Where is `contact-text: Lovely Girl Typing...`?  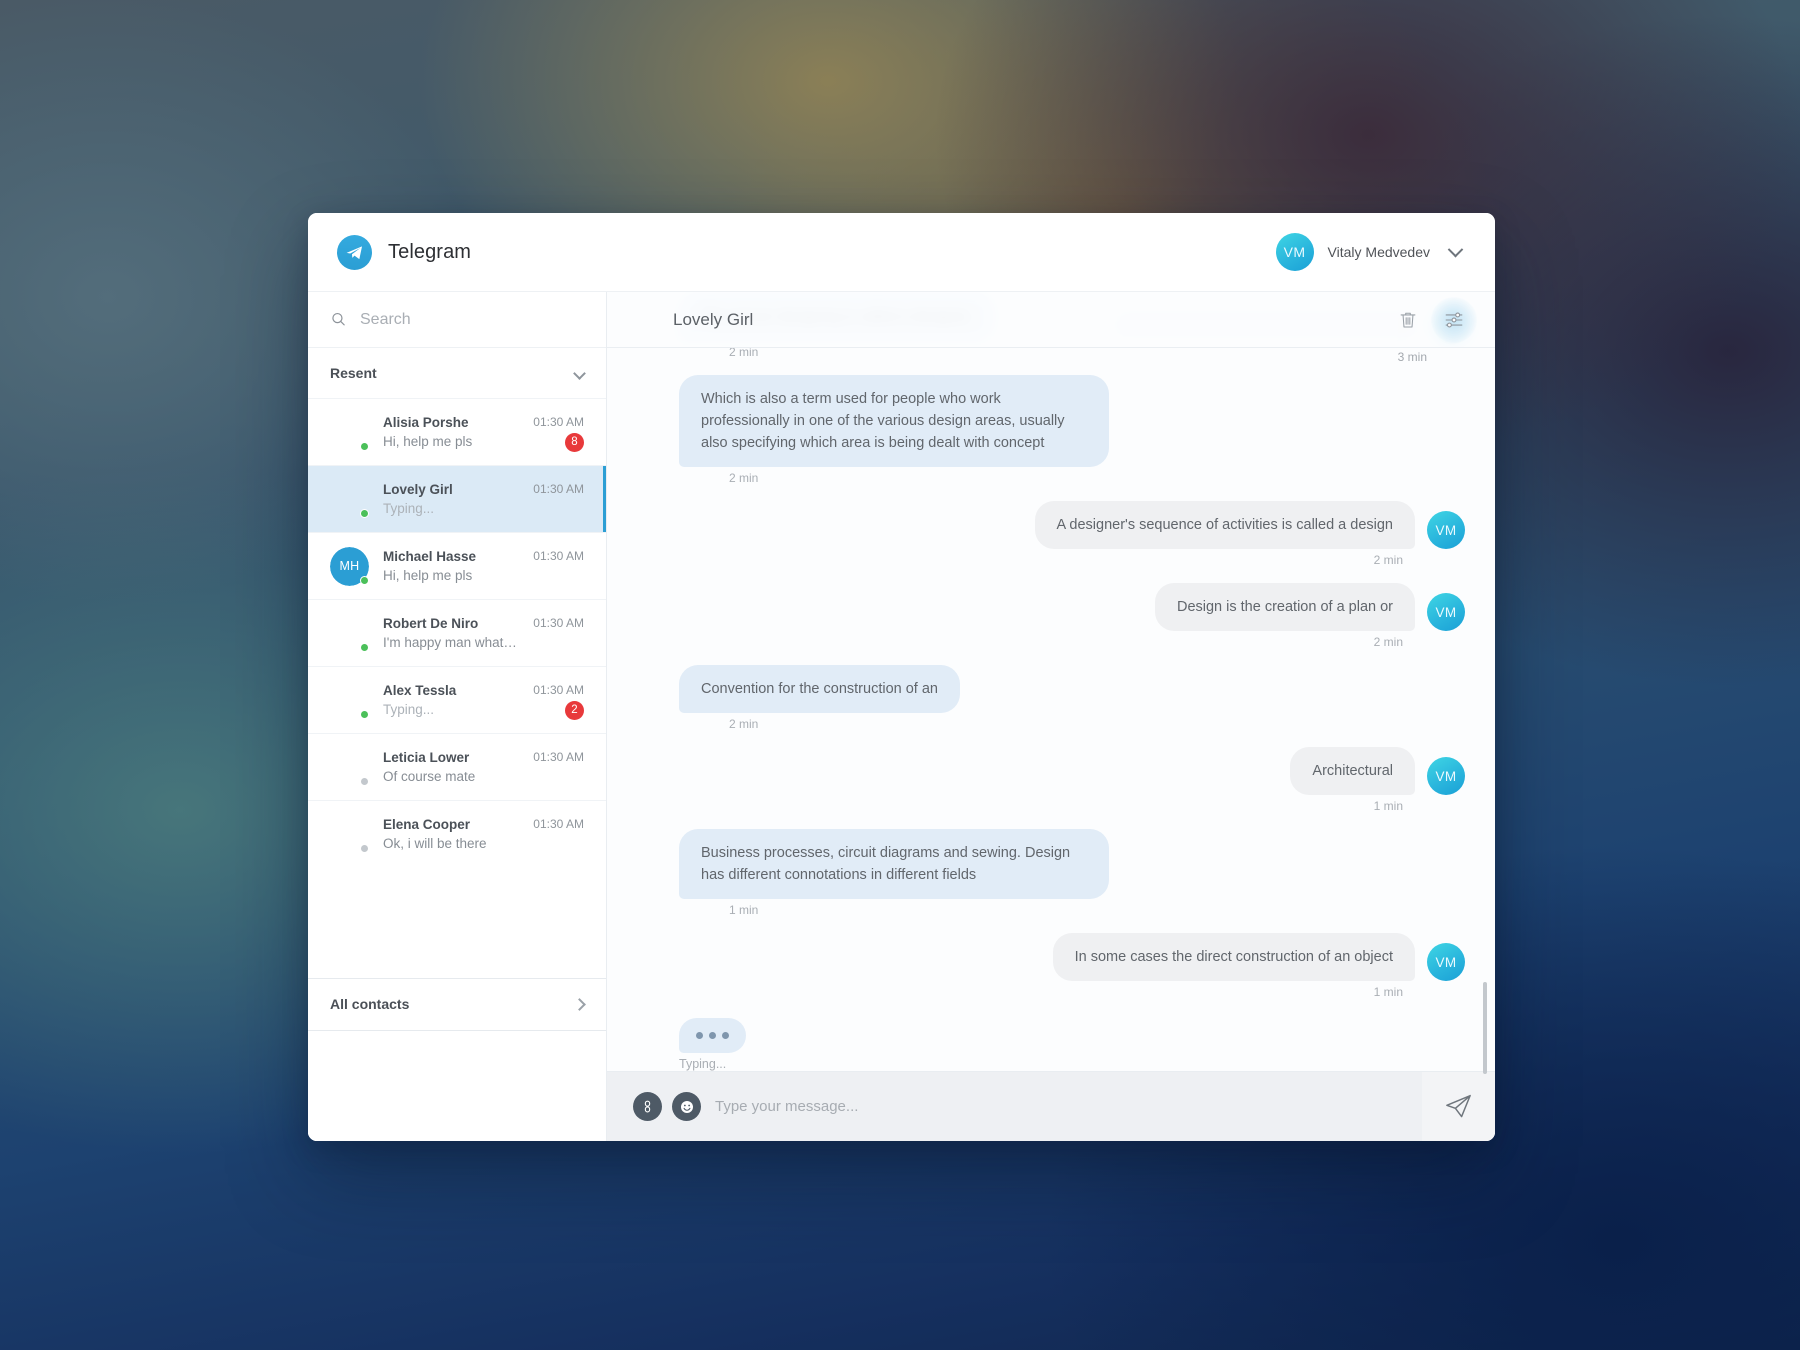
contact-text: Lovely Girl Typing... is located at coordinates (451, 499).